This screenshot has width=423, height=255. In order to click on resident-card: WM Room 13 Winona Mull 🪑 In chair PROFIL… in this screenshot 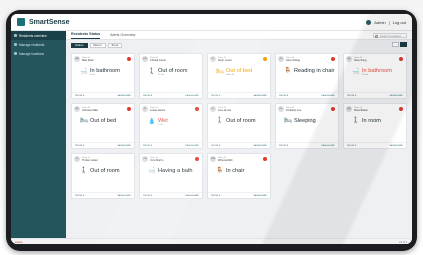, I will do `click(239, 176)`.